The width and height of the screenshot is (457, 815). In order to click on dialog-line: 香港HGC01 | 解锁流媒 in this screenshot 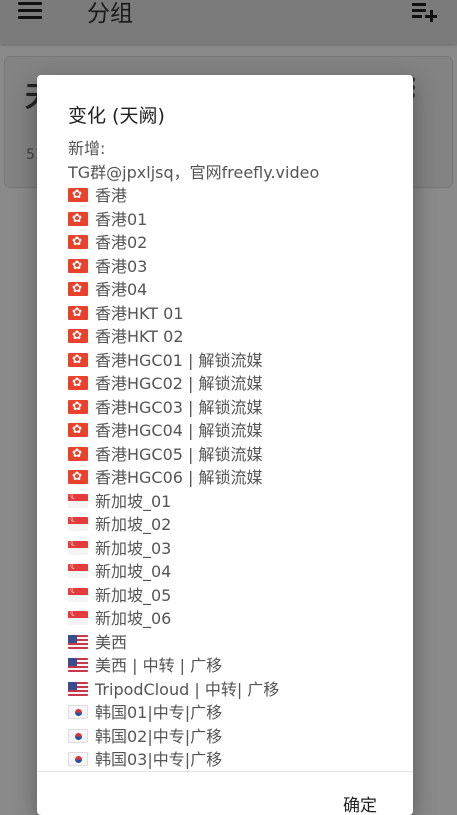, I will do `click(238, 361)`.